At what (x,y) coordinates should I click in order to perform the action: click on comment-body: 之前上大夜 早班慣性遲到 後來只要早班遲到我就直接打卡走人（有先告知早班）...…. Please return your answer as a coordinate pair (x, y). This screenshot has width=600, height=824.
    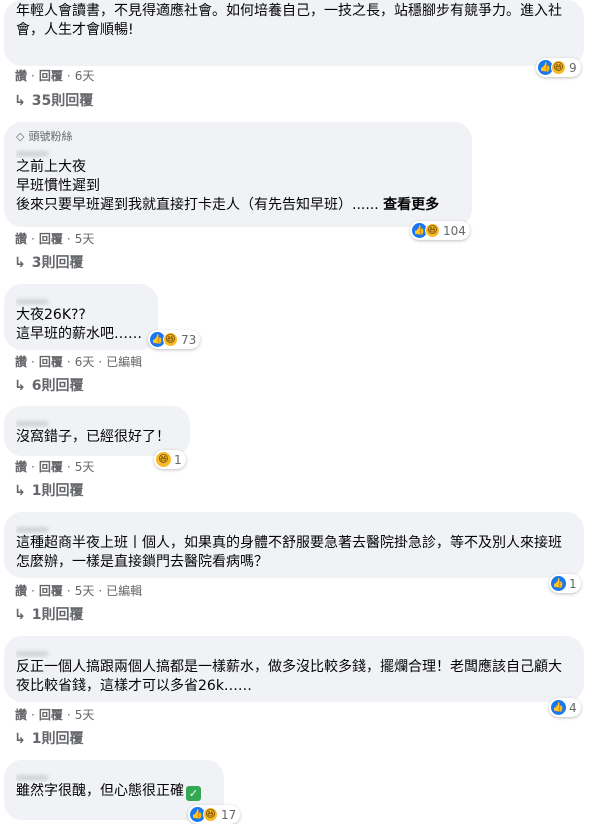
    Looking at the image, I should click on (197, 186).